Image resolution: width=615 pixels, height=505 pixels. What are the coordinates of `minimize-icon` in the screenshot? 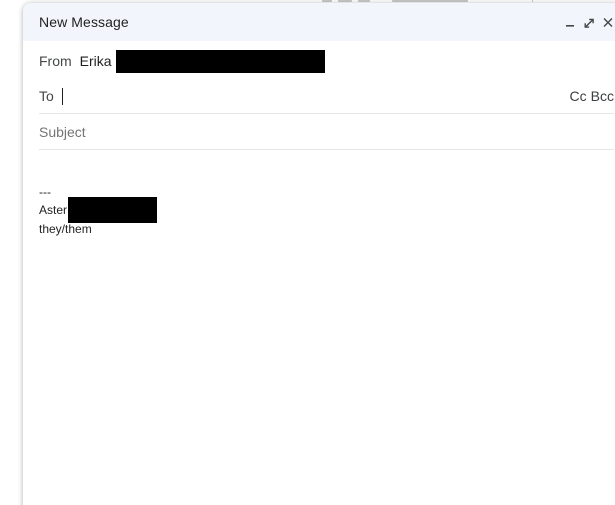 It's located at (570, 22).